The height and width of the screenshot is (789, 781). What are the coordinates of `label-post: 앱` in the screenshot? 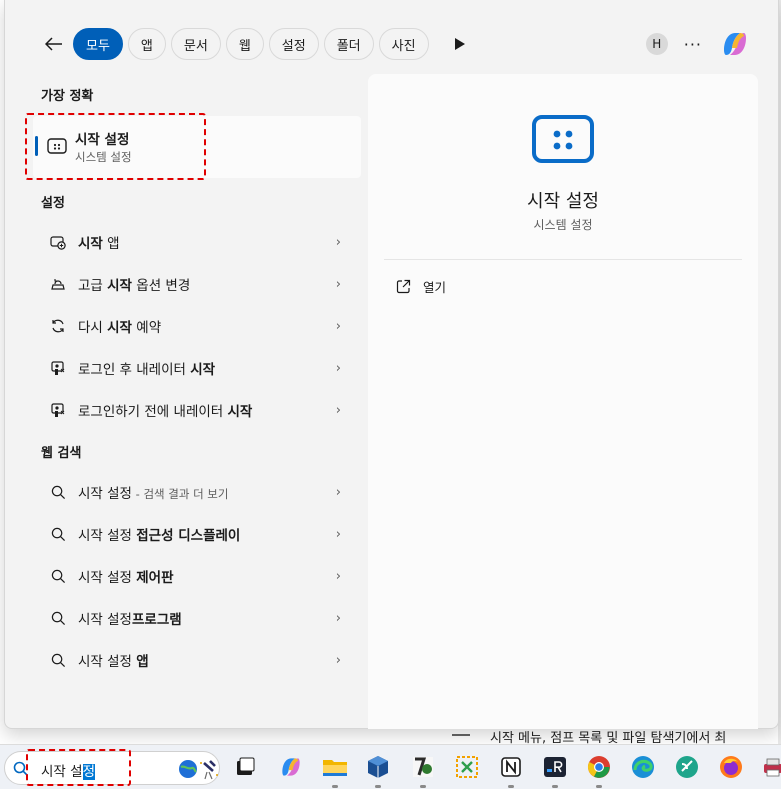 It's located at (111, 244).